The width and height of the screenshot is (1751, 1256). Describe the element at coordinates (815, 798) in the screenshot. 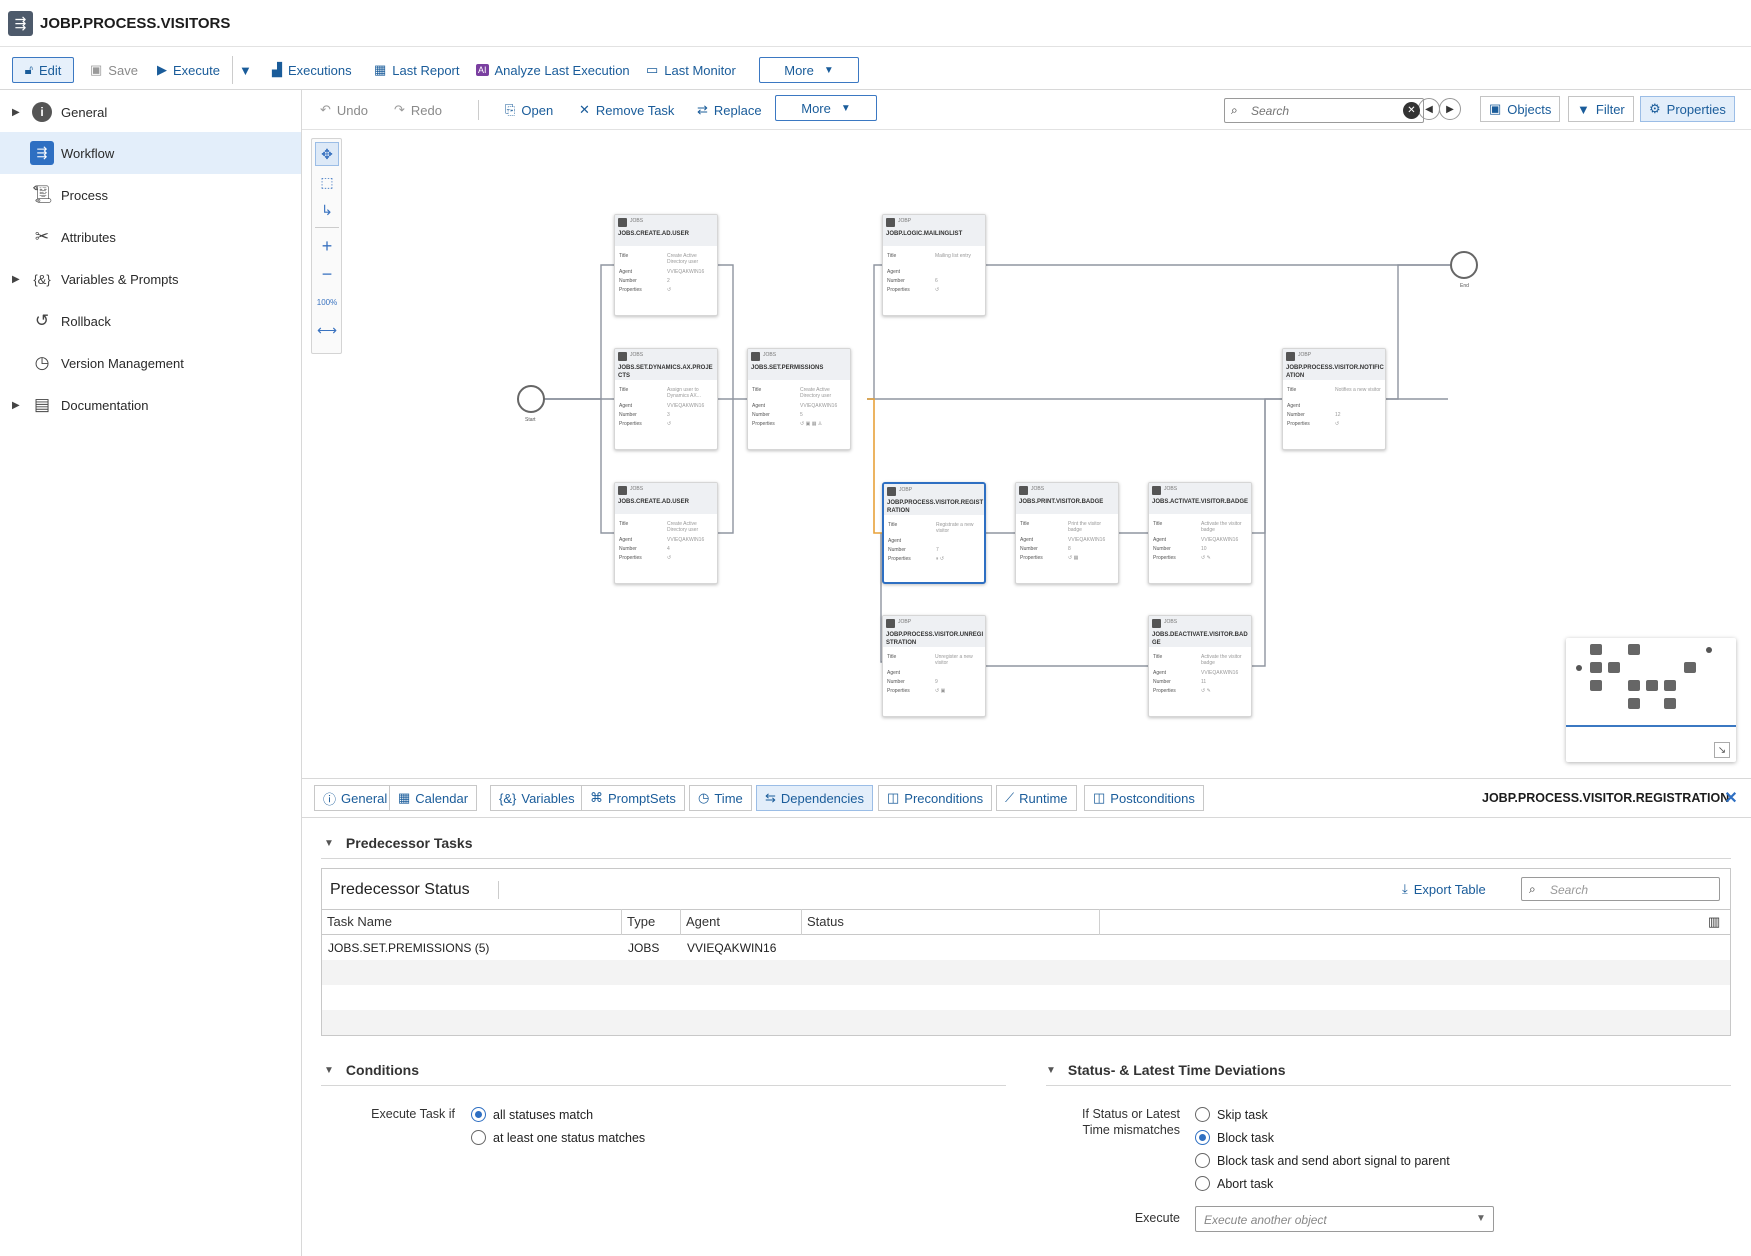

I see `tab-dependencies: ⇆ Dependencies` at that location.